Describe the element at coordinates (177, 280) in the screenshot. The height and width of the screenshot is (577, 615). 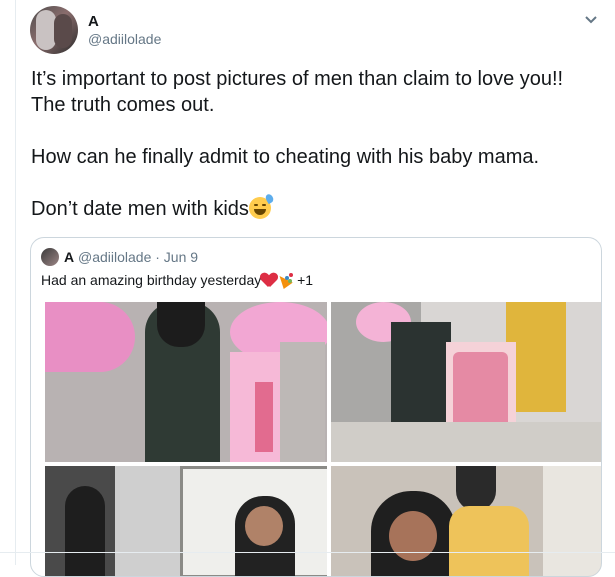
I see `quoted-text: Had an amazing birthday yesterday +1` at that location.